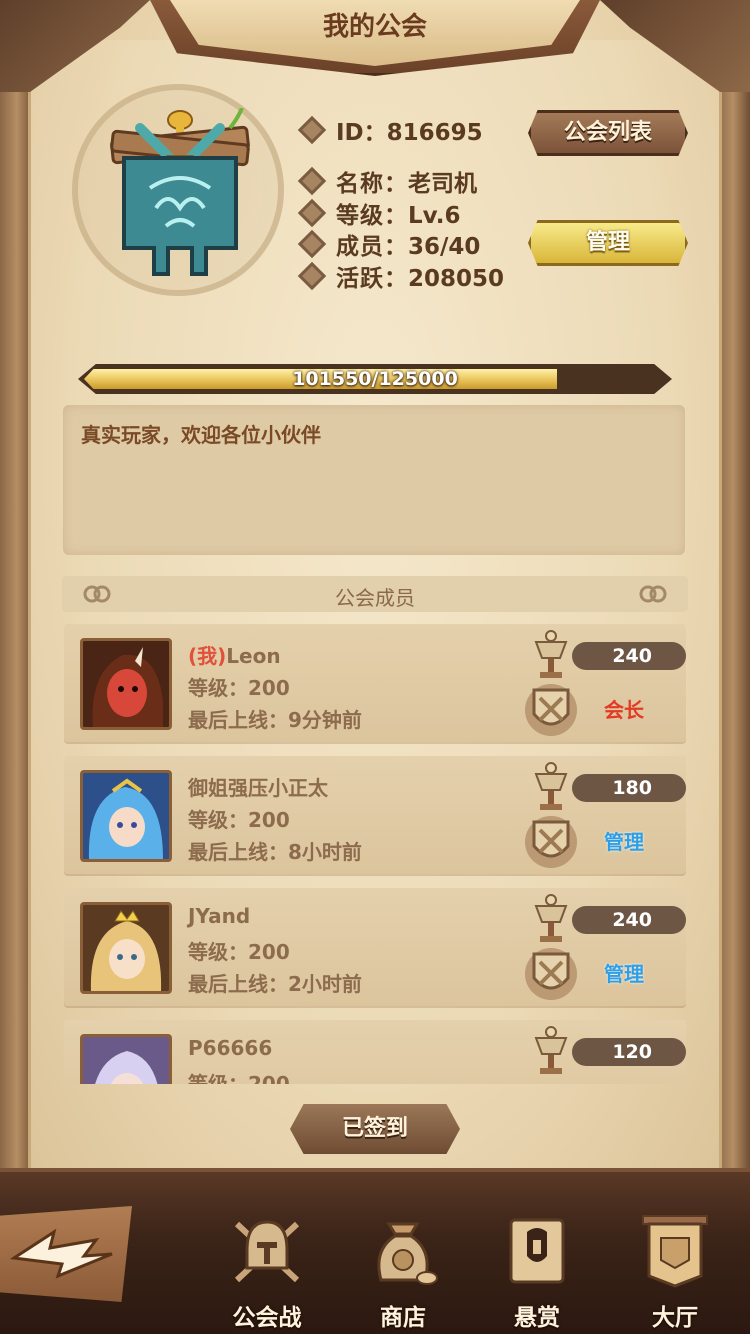  Describe the element at coordinates (456, 279) in the screenshot. I see `guild-activity: 208050` at that location.